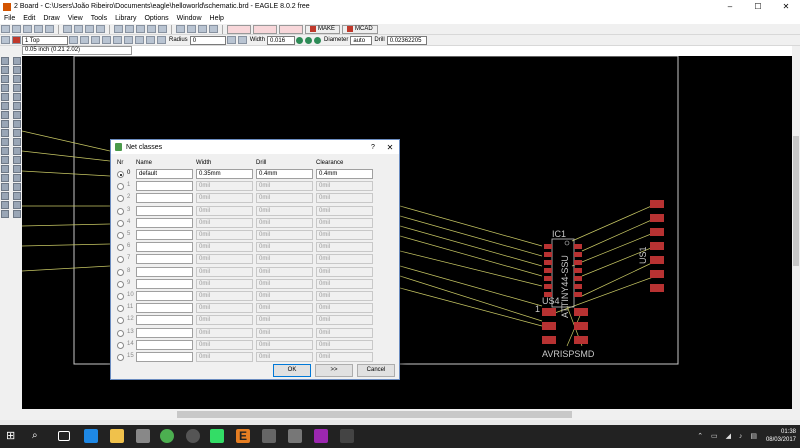 Image resolution: width=800 pixels, height=448 pixels. Describe the element at coordinates (281, 40) in the screenshot. I see `width-field: 0.016` at that location.